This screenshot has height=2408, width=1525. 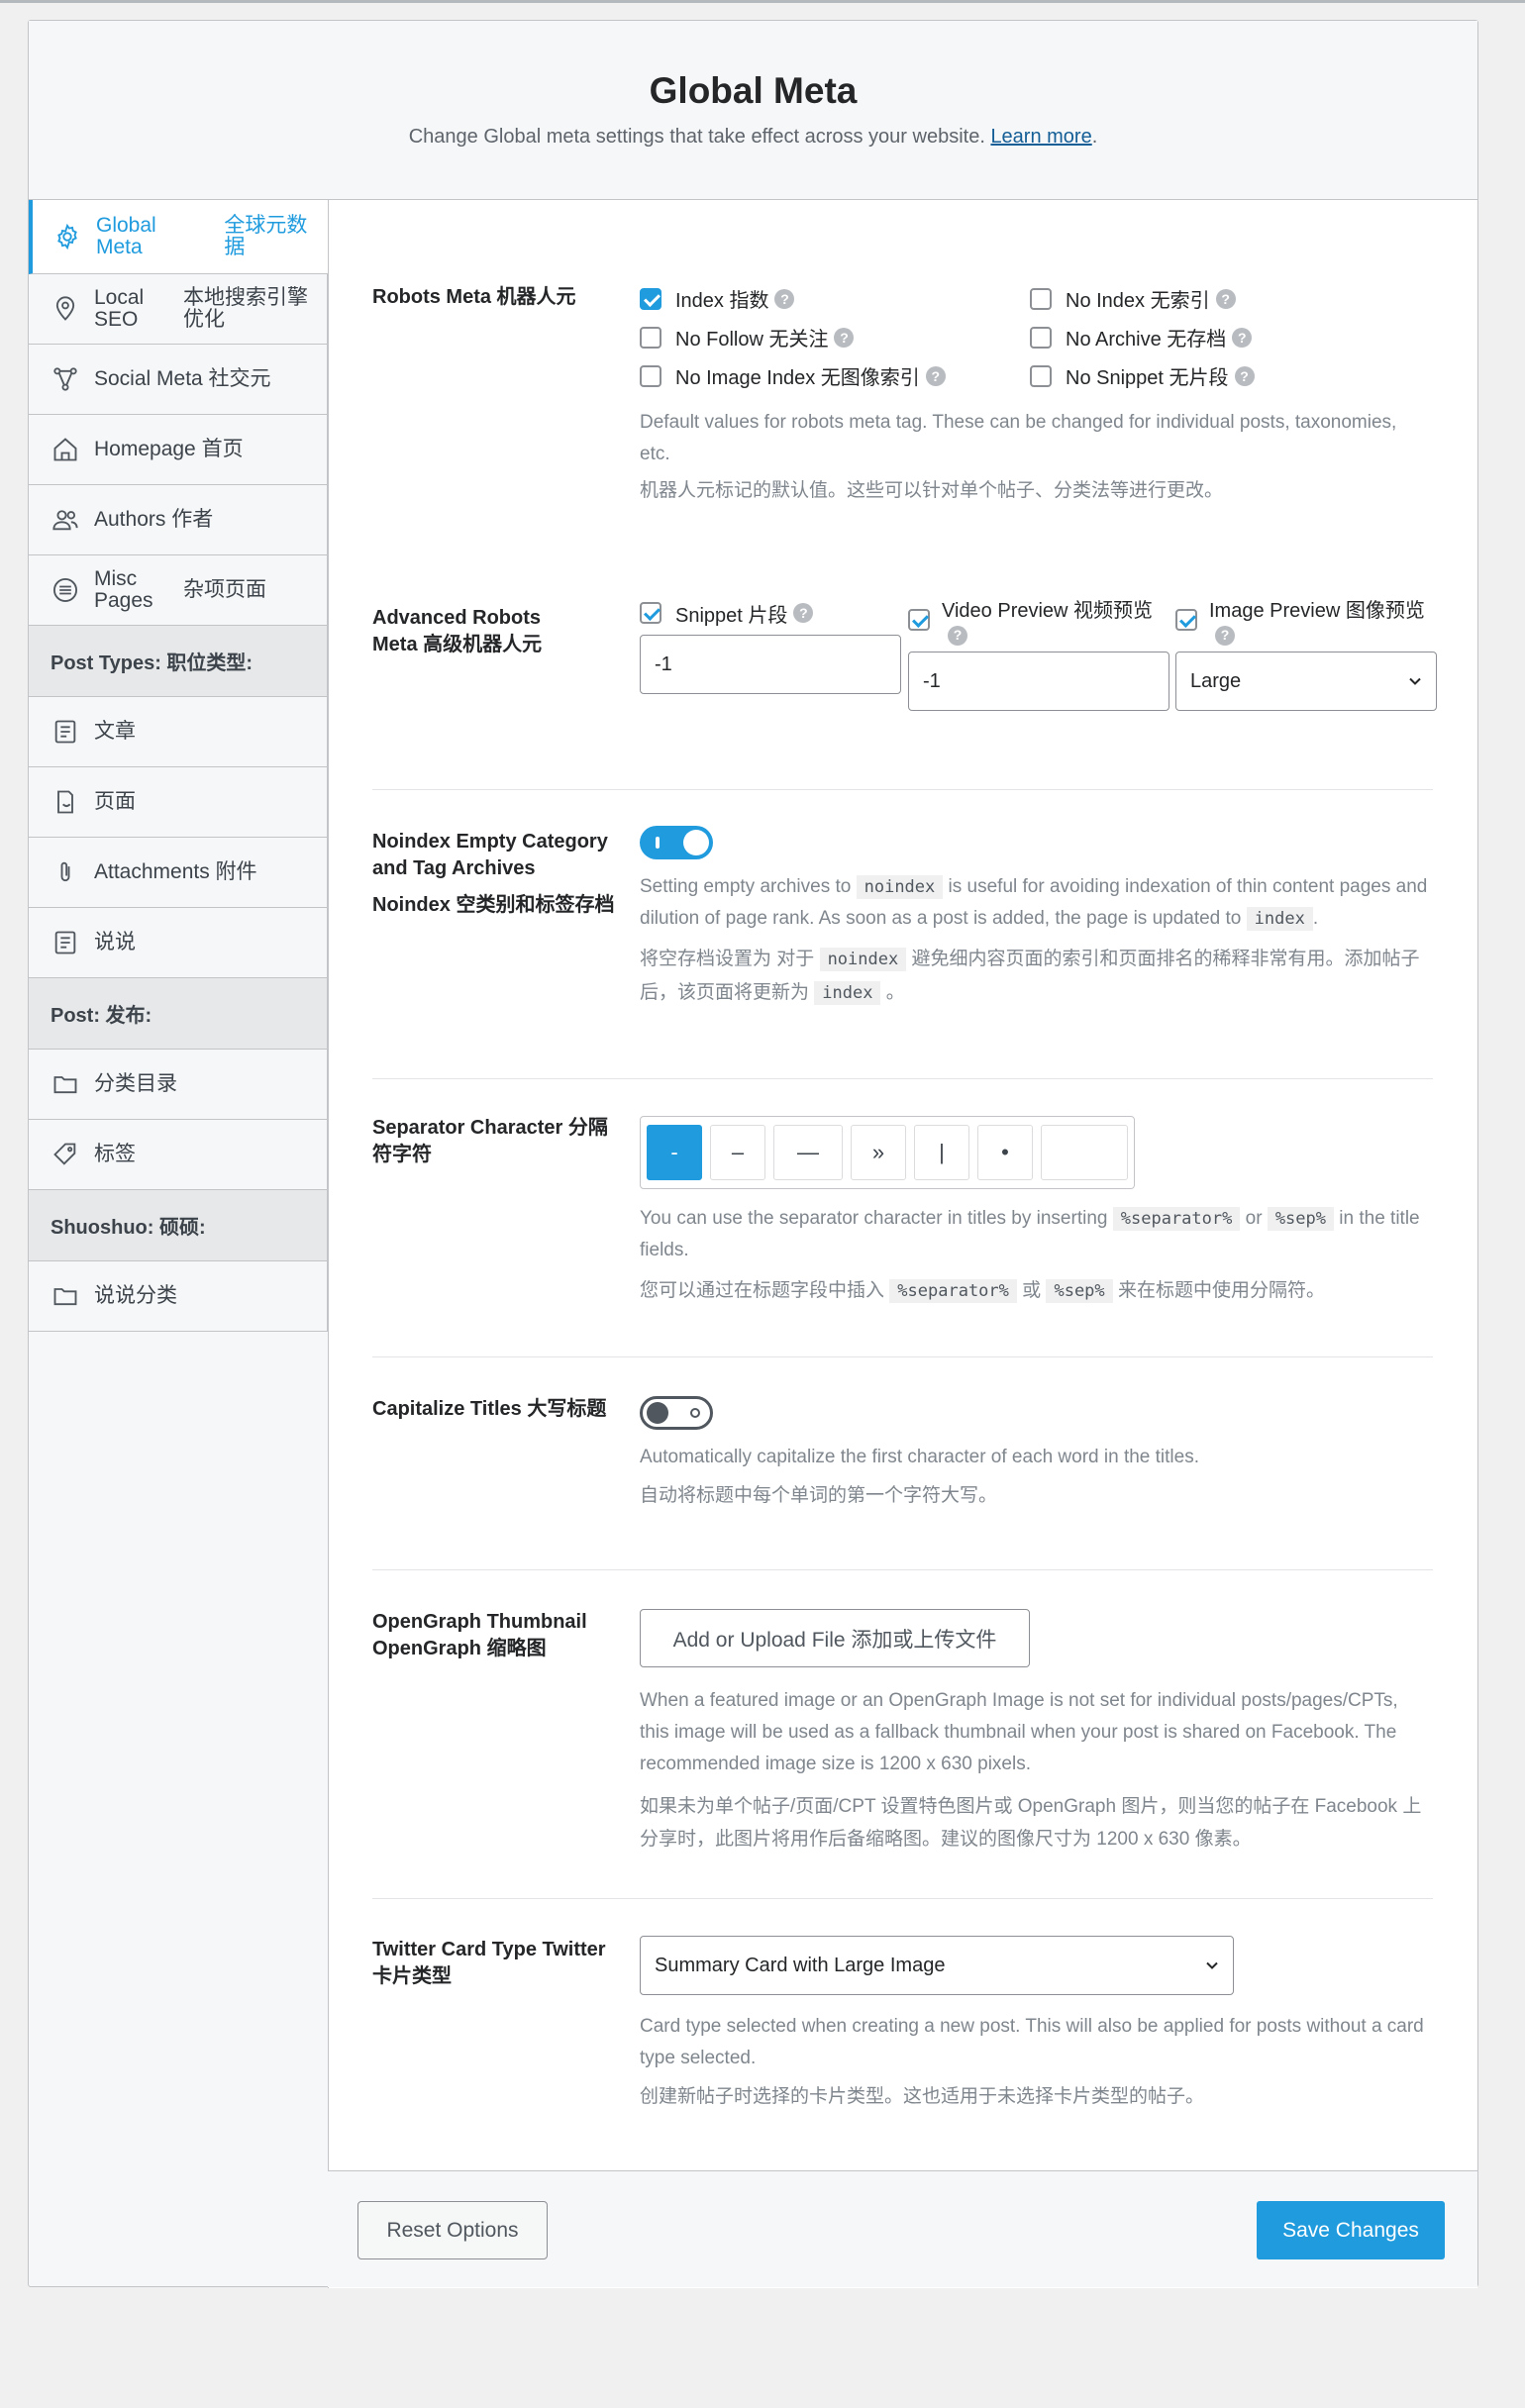 I want to click on image-preview-control: Image Preview 图像预览? Large, so click(x=1306, y=655).